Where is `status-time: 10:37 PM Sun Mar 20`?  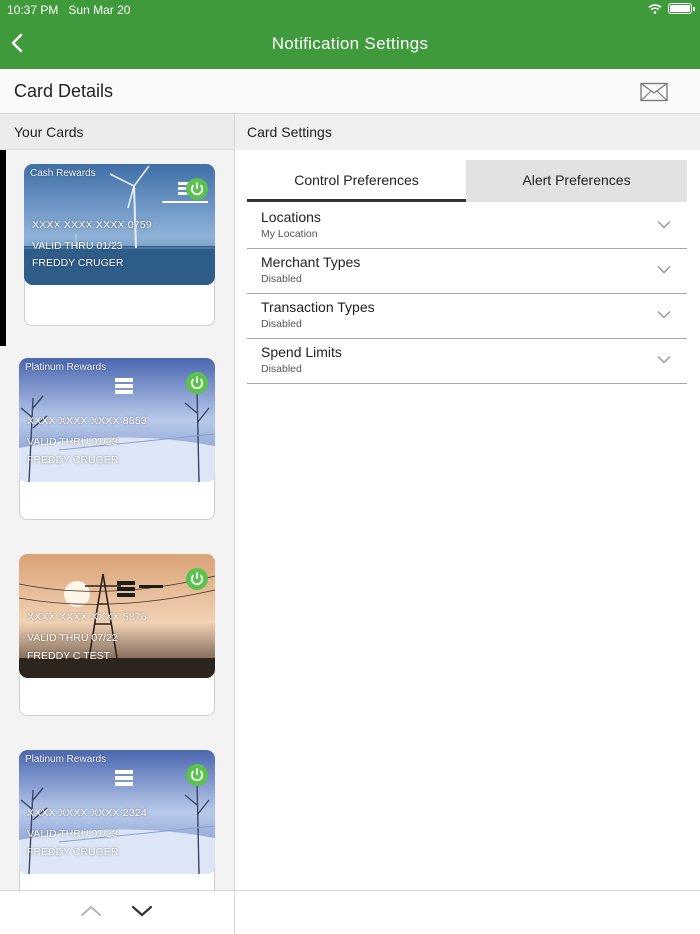 status-time: 10:37 PM Sun Mar 20 is located at coordinates (68, 10).